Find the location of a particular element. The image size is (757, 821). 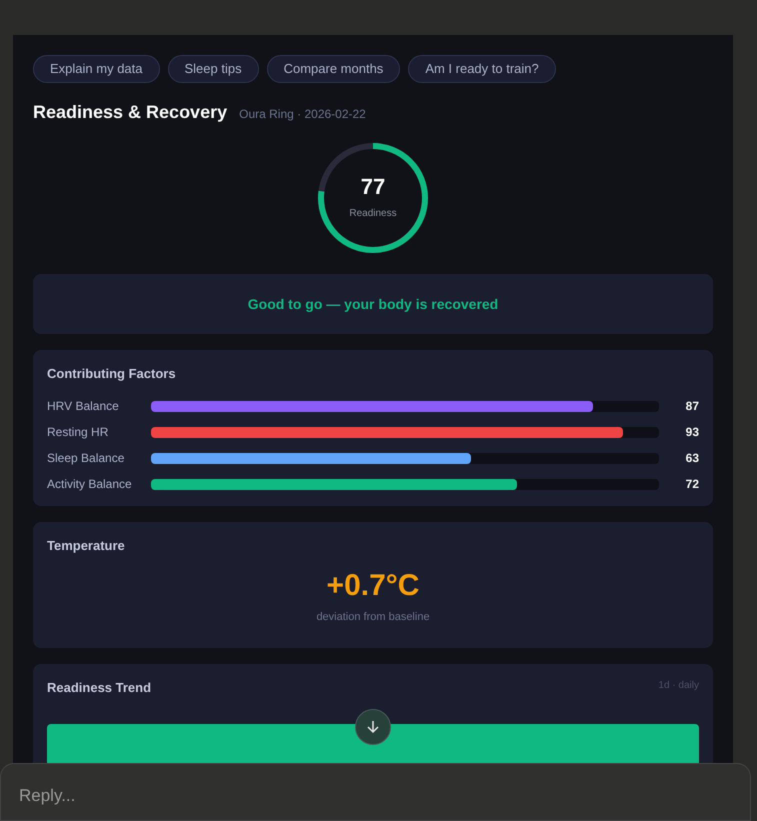

factor-value: 87 is located at coordinates (691, 406).